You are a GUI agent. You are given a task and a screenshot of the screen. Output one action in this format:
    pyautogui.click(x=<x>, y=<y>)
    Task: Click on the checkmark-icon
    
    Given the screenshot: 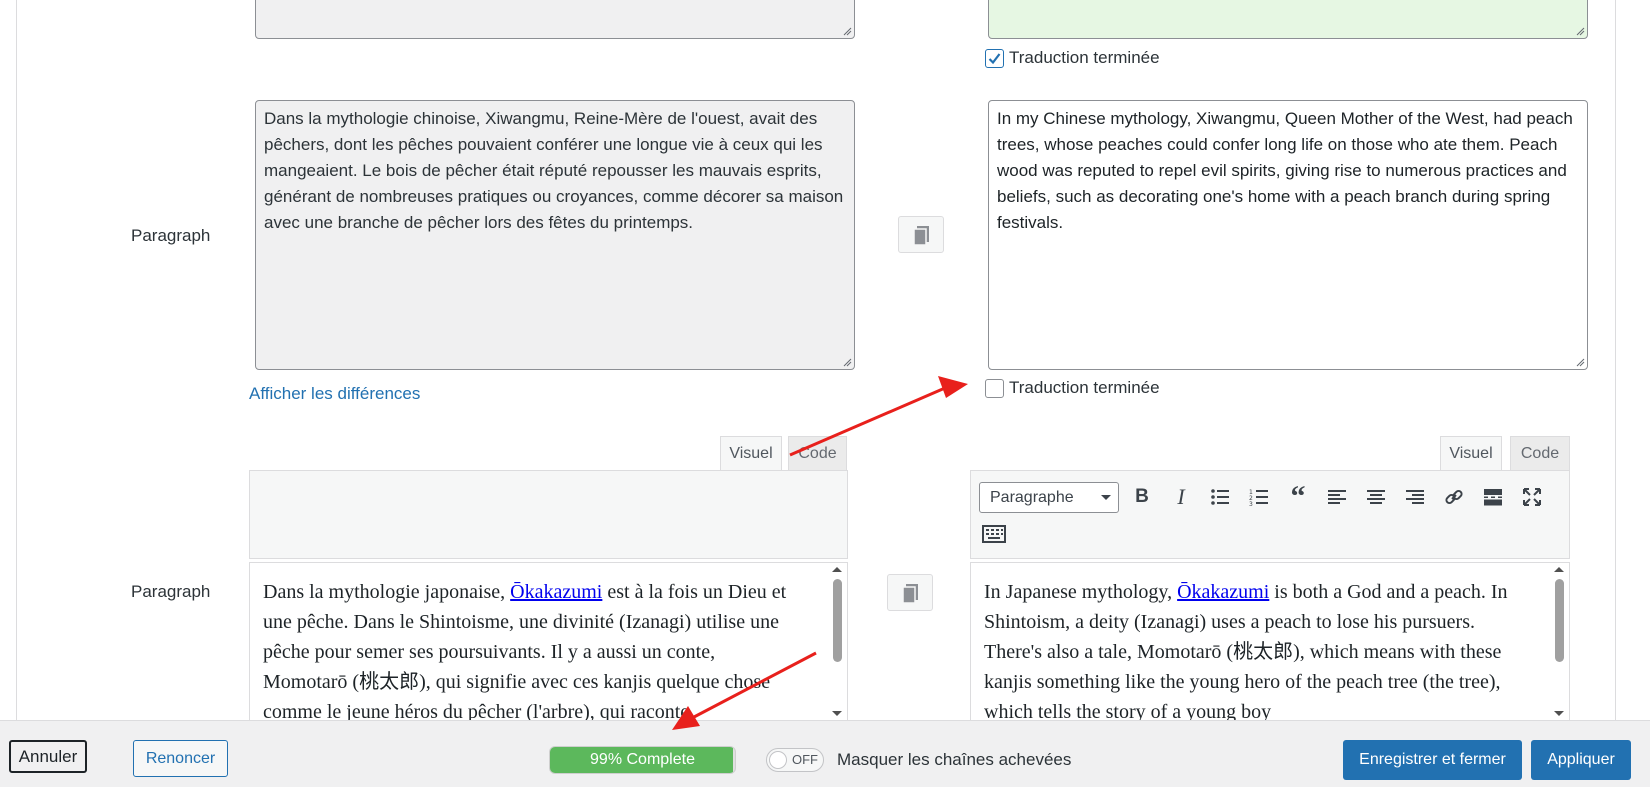 What is the action you would take?
    pyautogui.click(x=994, y=58)
    